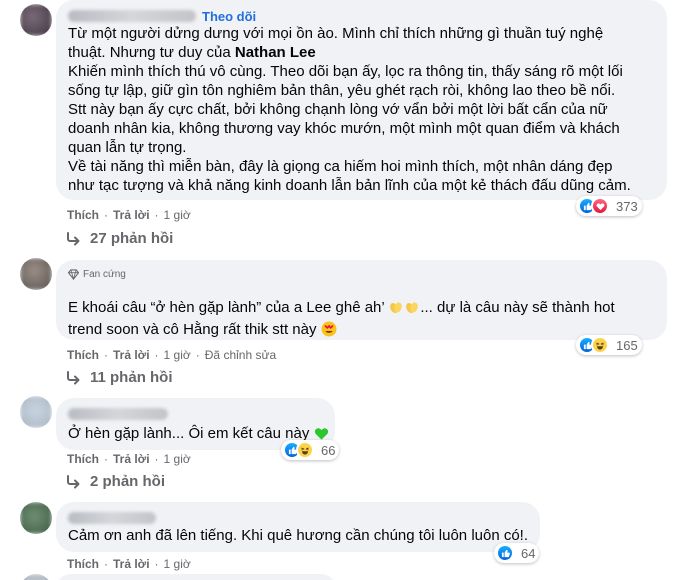  What do you see at coordinates (191, 433) in the screenshot?
I see `comment-text-content: Ở hèn gặp lành... Ôi em kết câu này` at bounding box center [191, 433].